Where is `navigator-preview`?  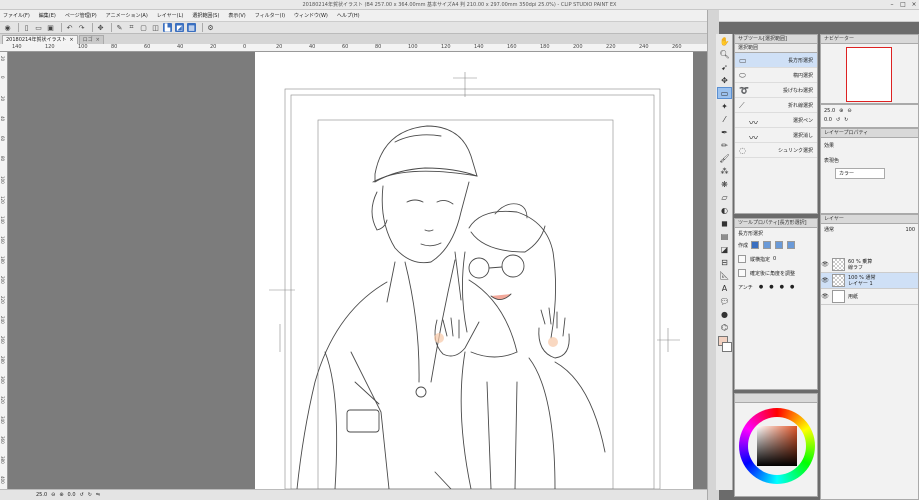 navigator-preview is located at coordinates (869, 74).